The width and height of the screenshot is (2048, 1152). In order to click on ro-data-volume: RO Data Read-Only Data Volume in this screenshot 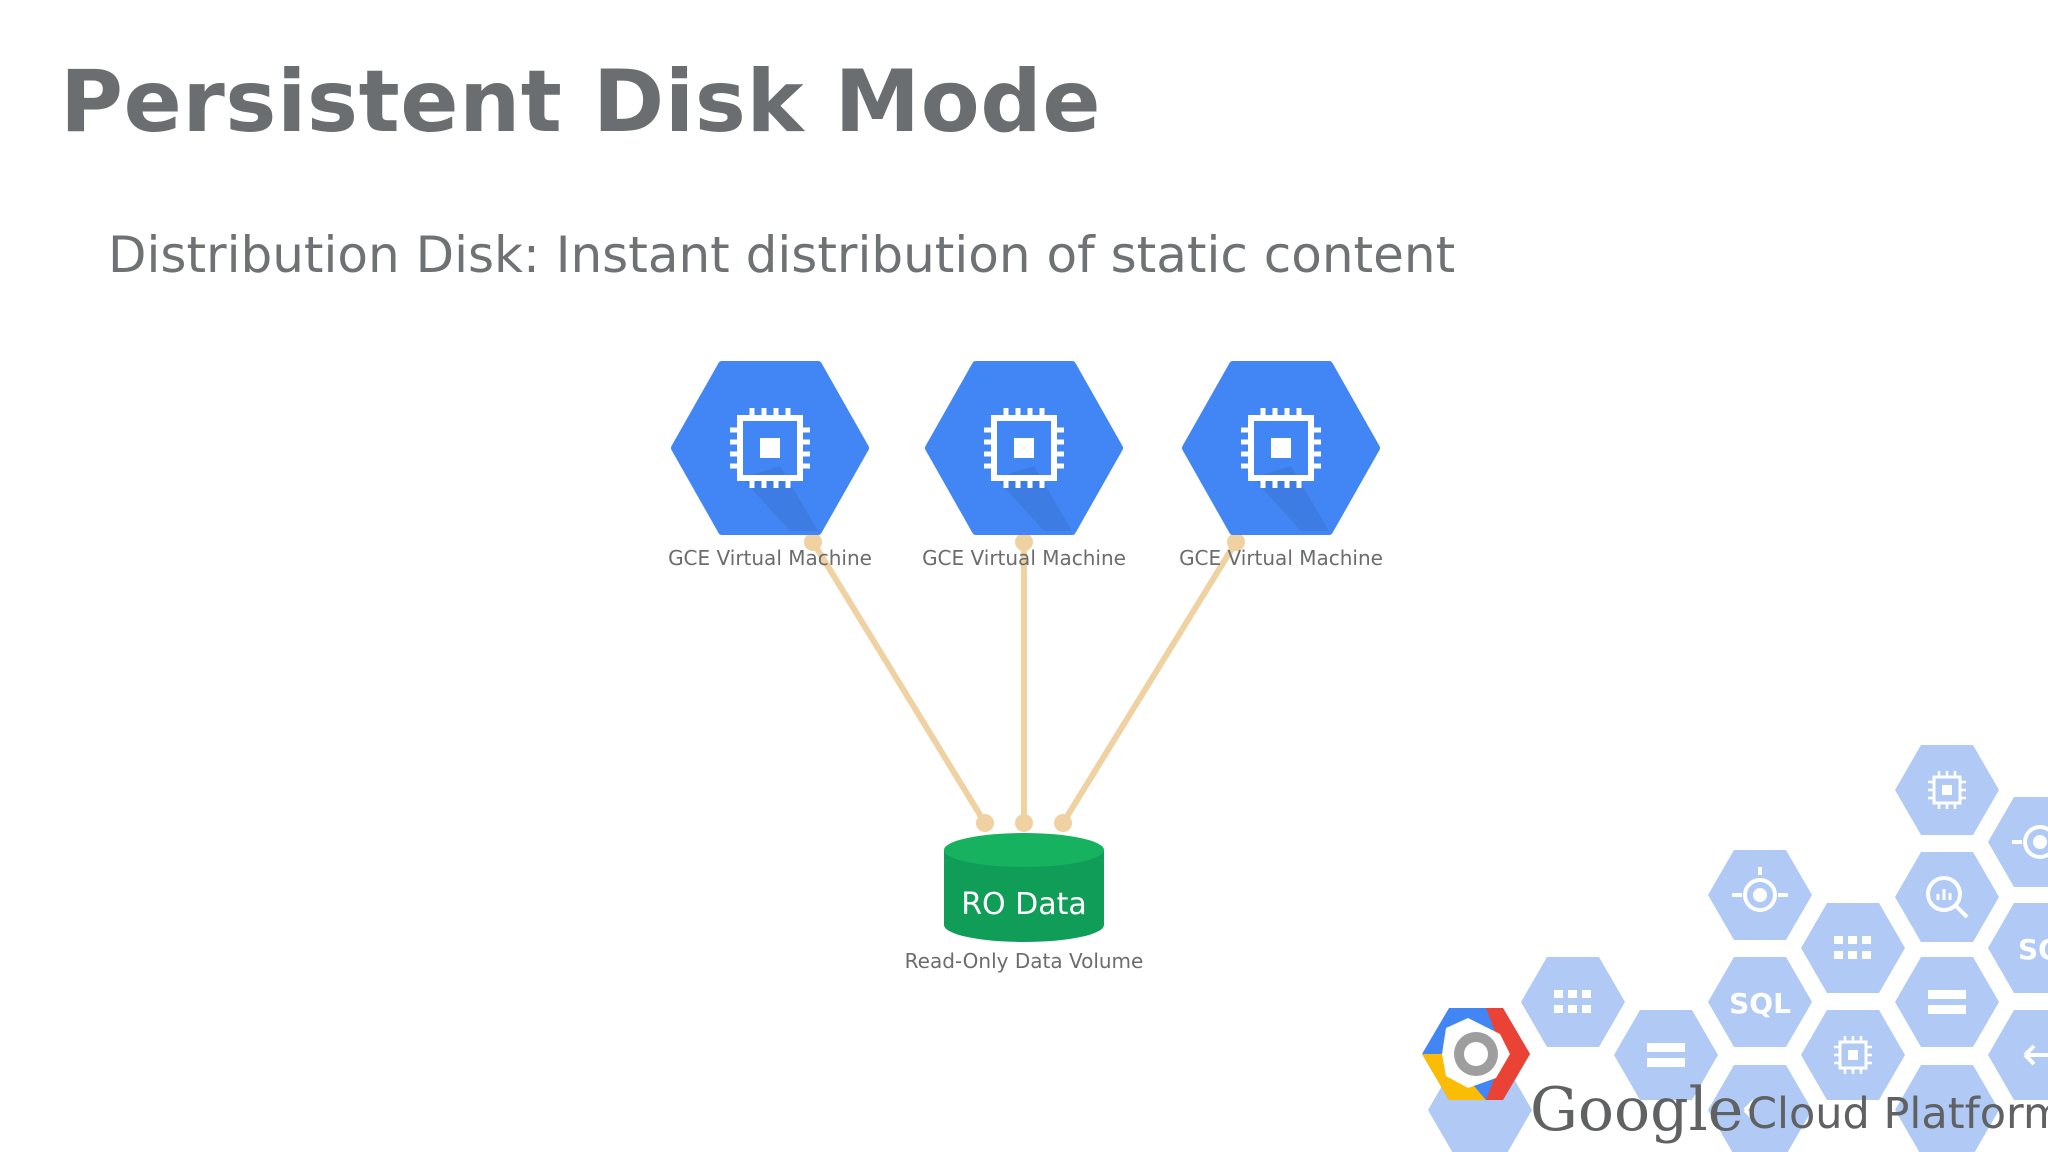, I will do `click(1024, 903)`.